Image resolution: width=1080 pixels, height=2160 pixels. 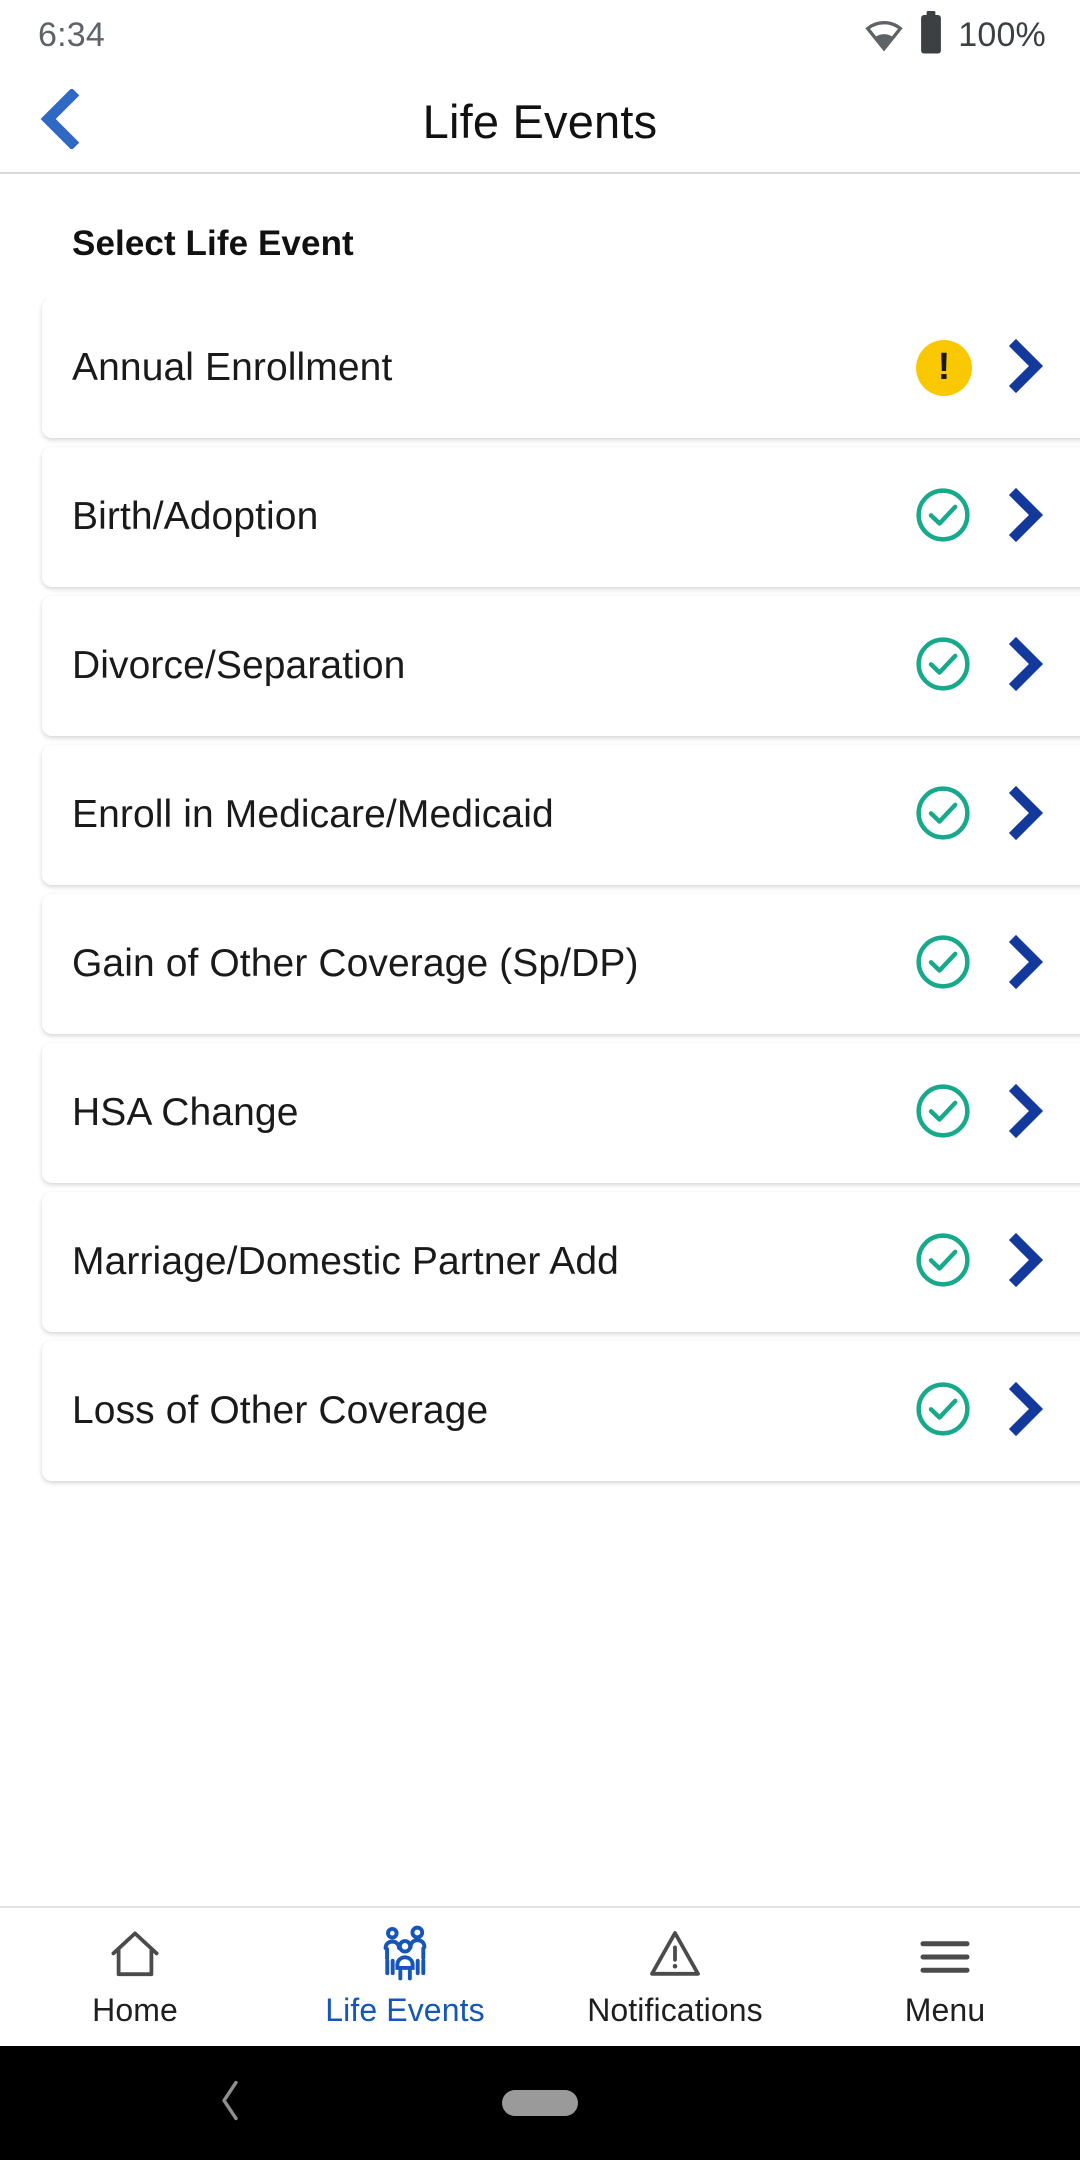 I want to click on life-event-label: Divorce/Separation, so click(x=239, y=665).